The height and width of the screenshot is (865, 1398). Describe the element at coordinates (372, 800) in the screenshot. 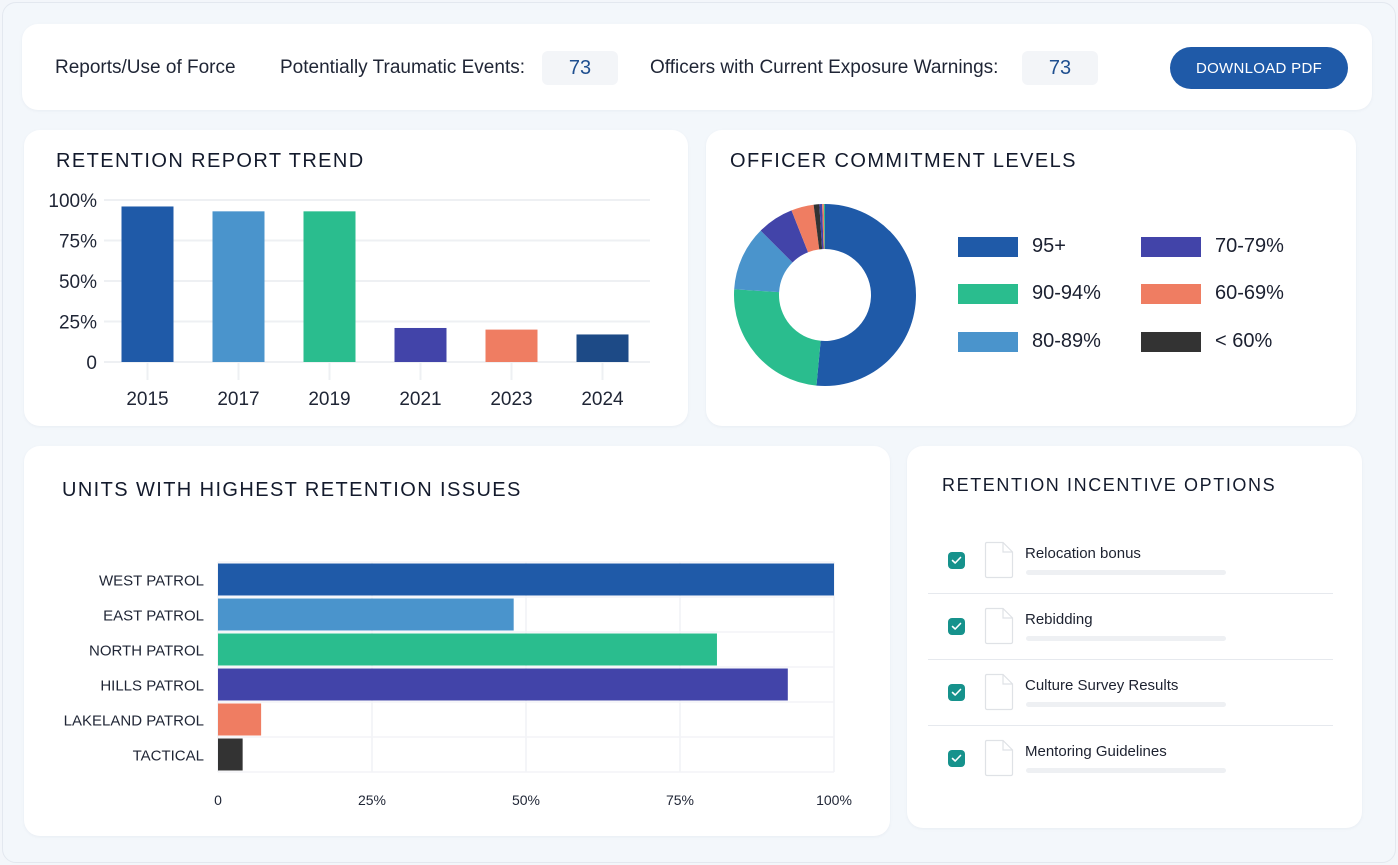

I see `x-tick-label: 25%` at that location.